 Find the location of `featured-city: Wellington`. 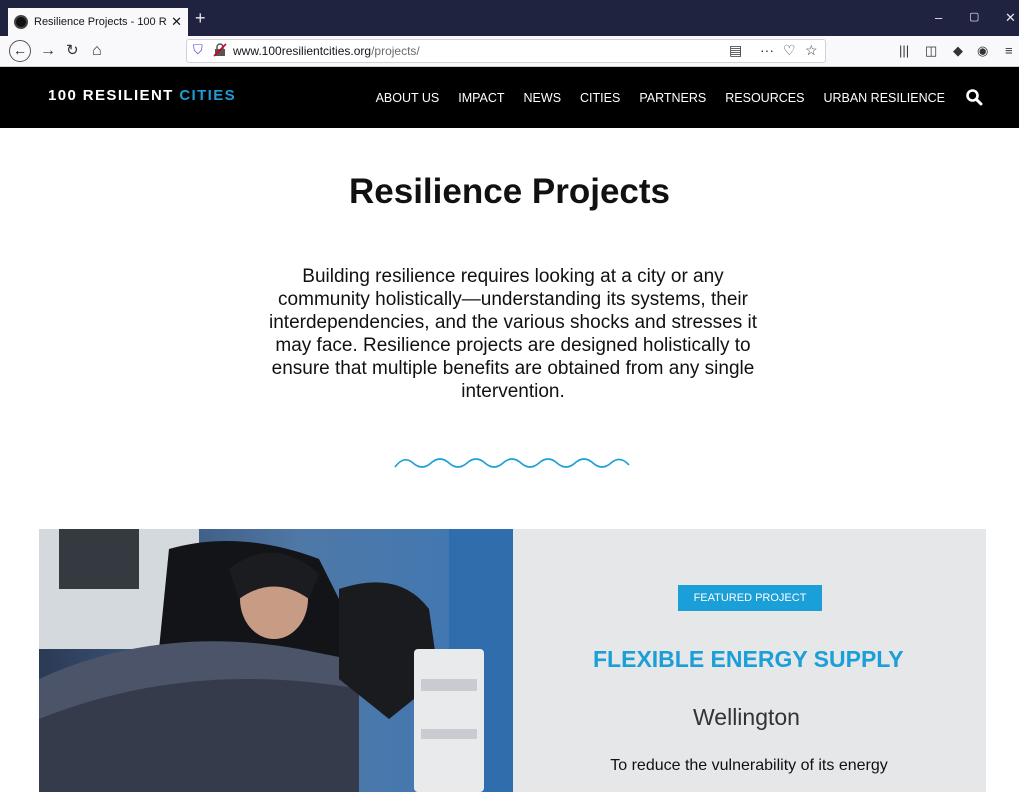

featured-city: Wellington is located at coordinates (746, 717).